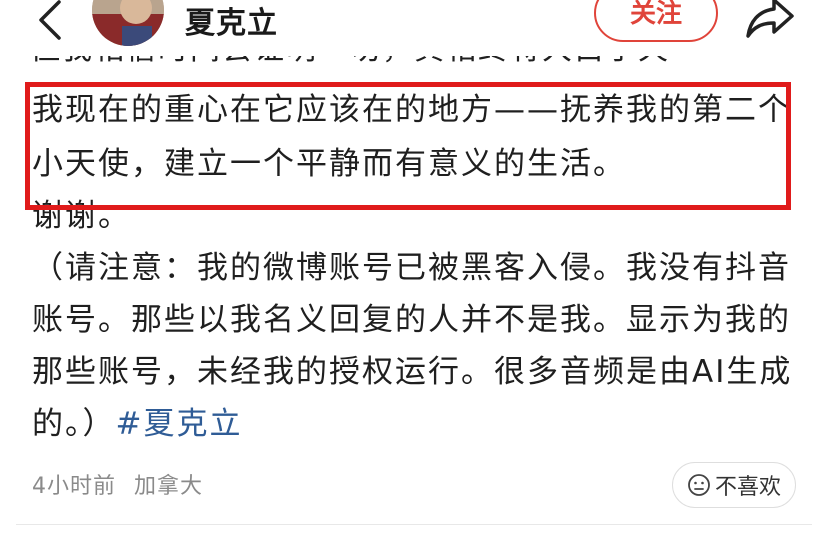  Describe the element at coordinates (74, 486) in the screenshot. I see `post-time: 4小时前` at that location.